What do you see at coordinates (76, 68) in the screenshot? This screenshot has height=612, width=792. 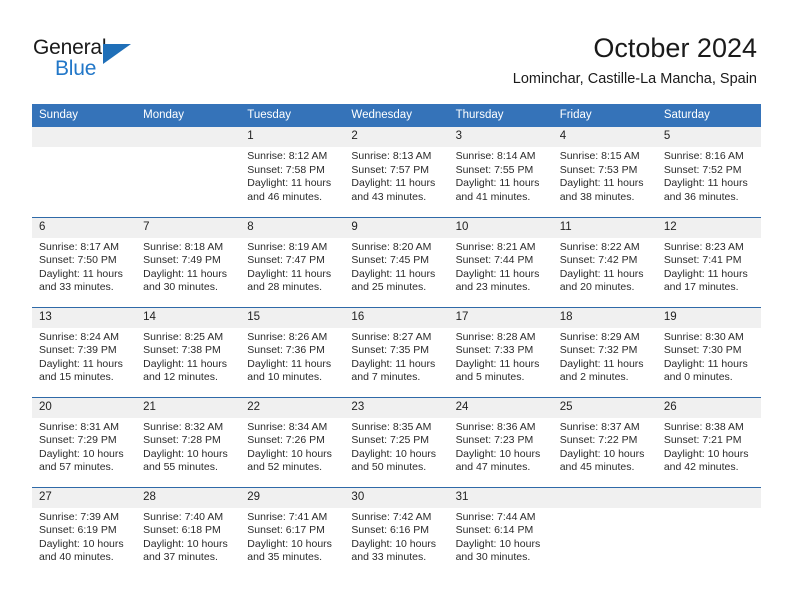 I see `brand-name-blue: Blue` at bounding box center [76, 68].